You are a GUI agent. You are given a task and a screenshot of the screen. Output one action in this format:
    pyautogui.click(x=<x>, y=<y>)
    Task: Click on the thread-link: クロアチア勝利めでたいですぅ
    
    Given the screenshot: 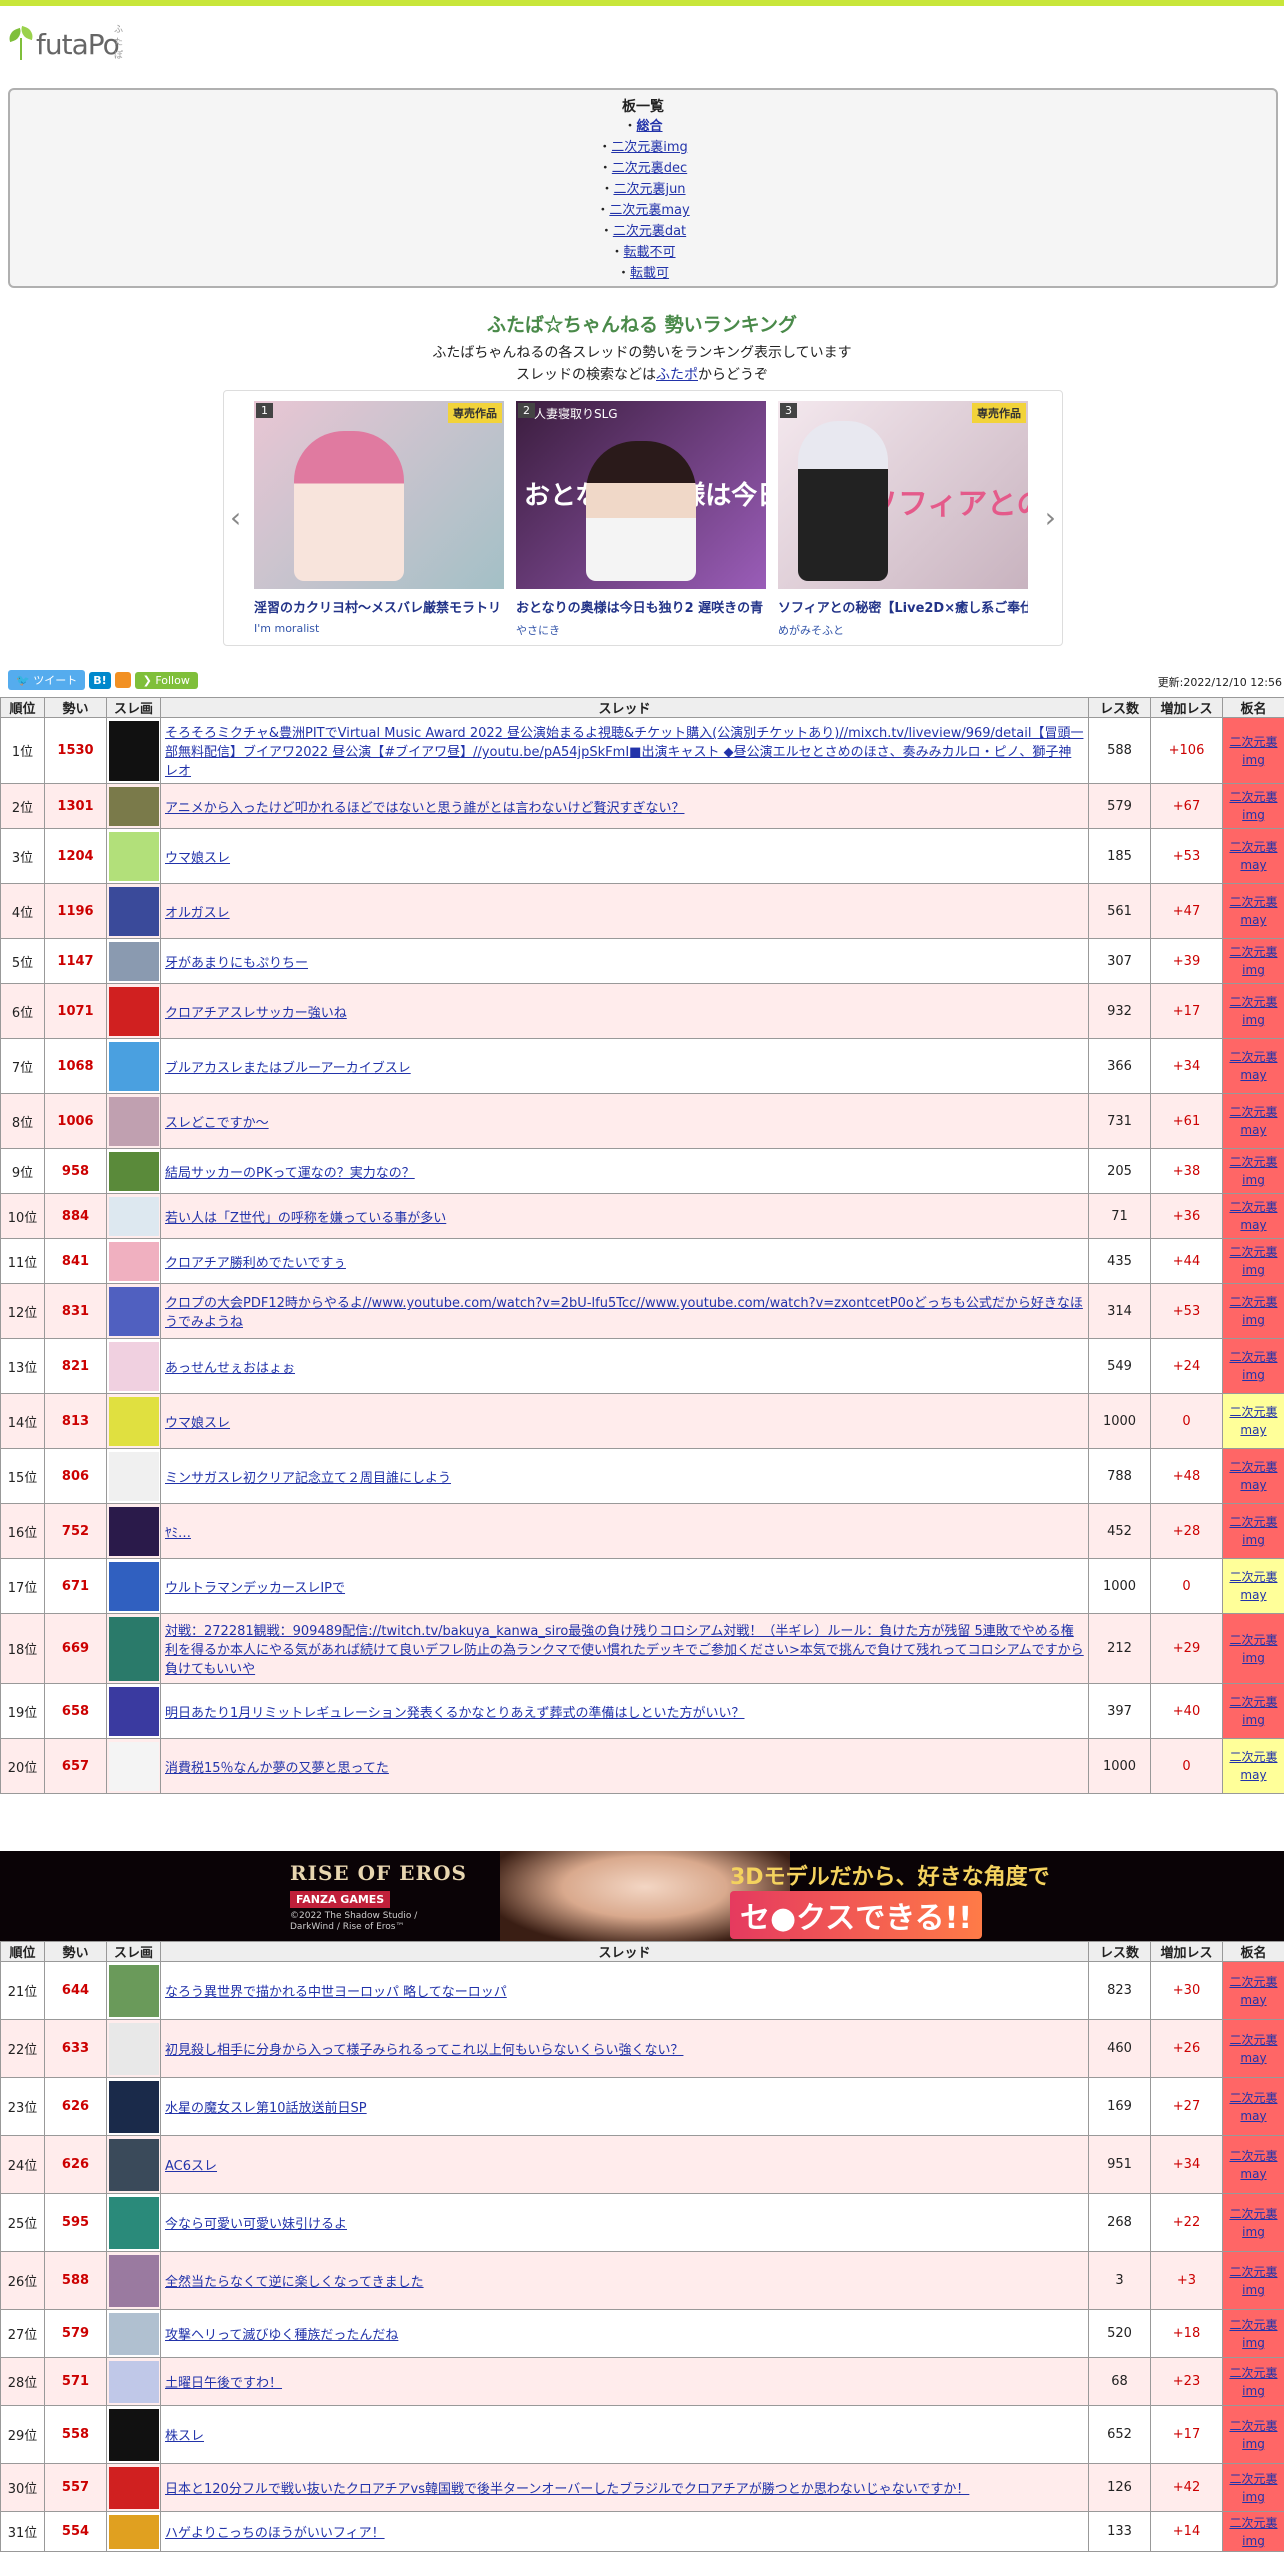 What is the action you would take?
    pyautogui.click(x=255, y=1263)
    